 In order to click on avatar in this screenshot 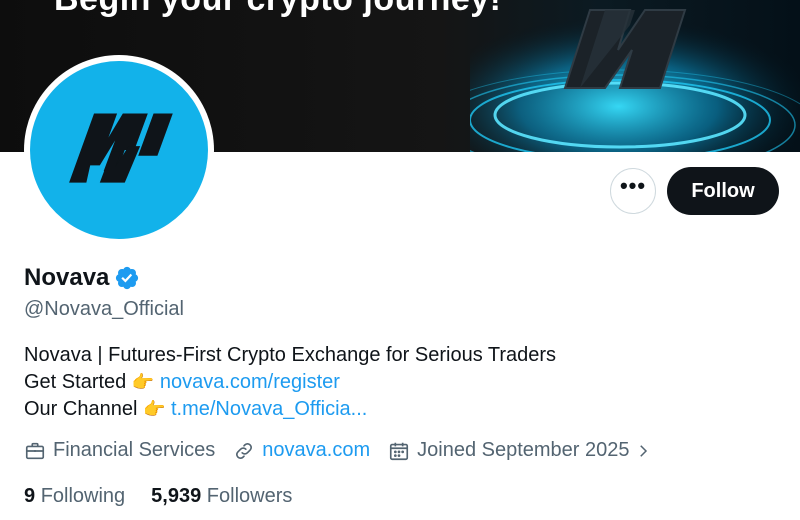, I will do `click(119, 150)`.